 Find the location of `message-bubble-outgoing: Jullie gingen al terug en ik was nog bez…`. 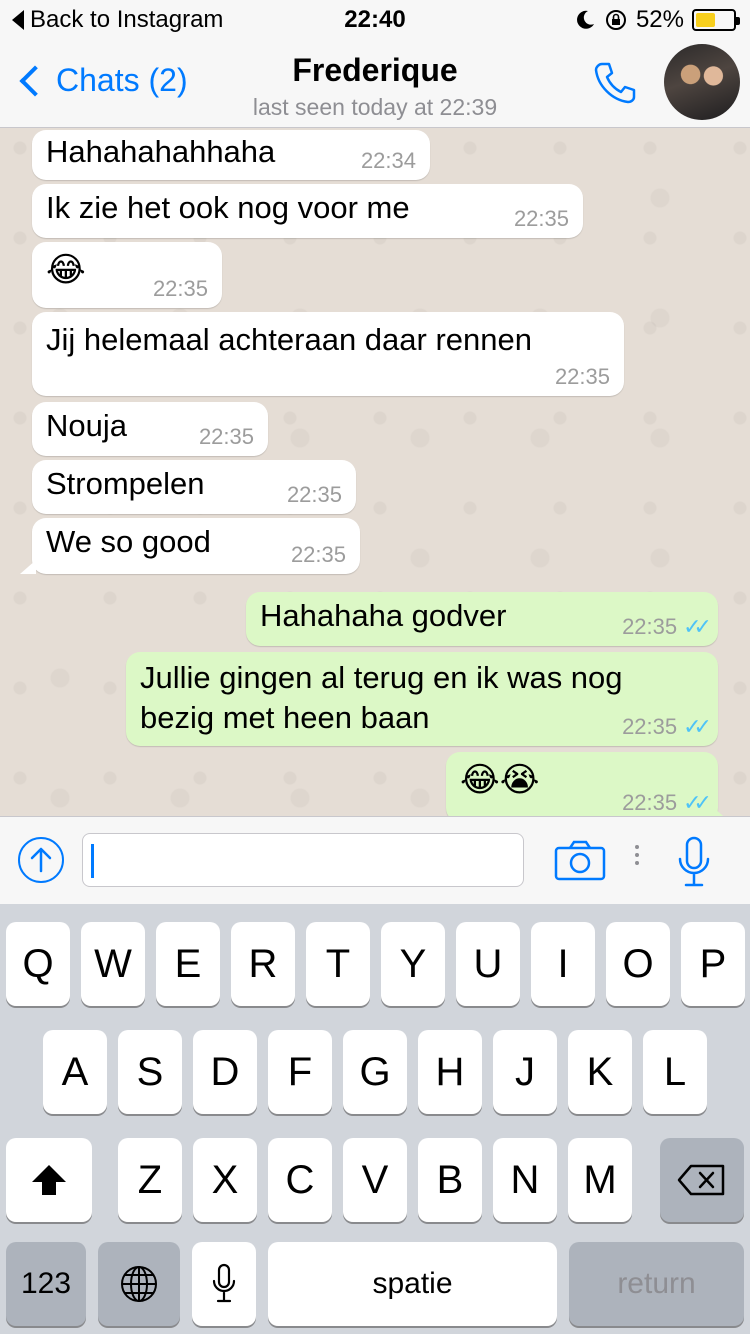

message-bubble-outgoing: Jullie gingen al terug en ik was nog bez… is located at coordinates (422, 699).